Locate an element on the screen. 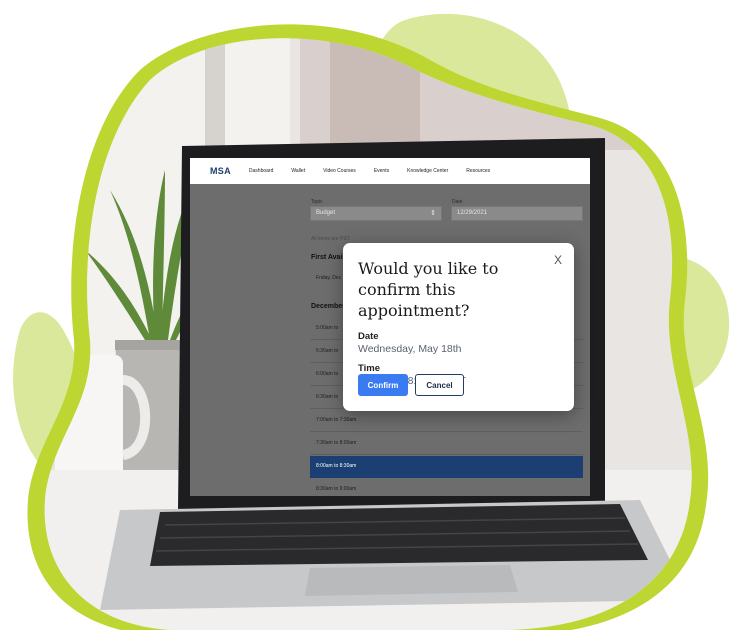  december-heading: December is located at coordinates (328, 306).